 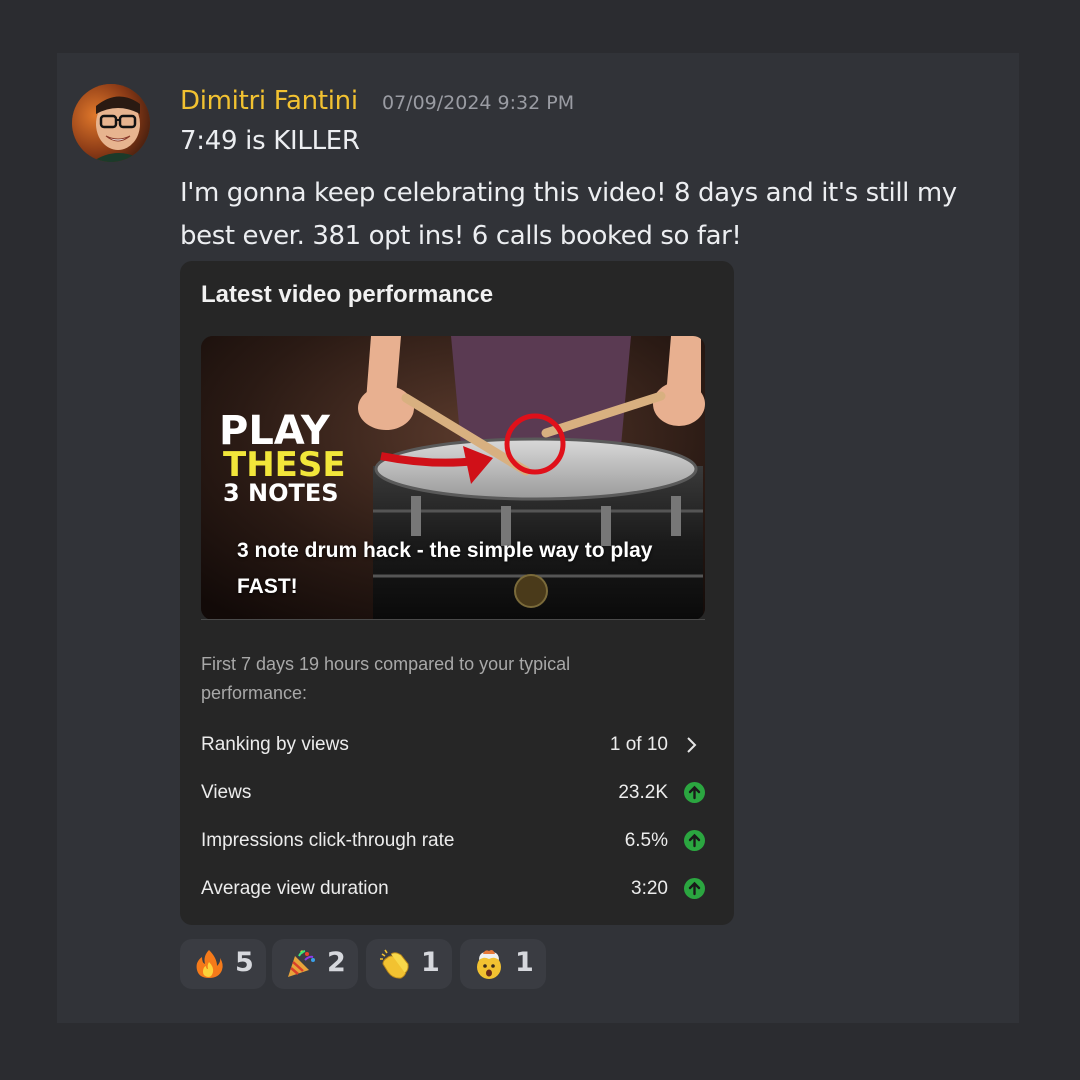 What do you see at coordinates (478, 103) in the screenshot?
I see `message-timestamp: 07/09/2024 9:32 PM` at bounding box center [478, 103].